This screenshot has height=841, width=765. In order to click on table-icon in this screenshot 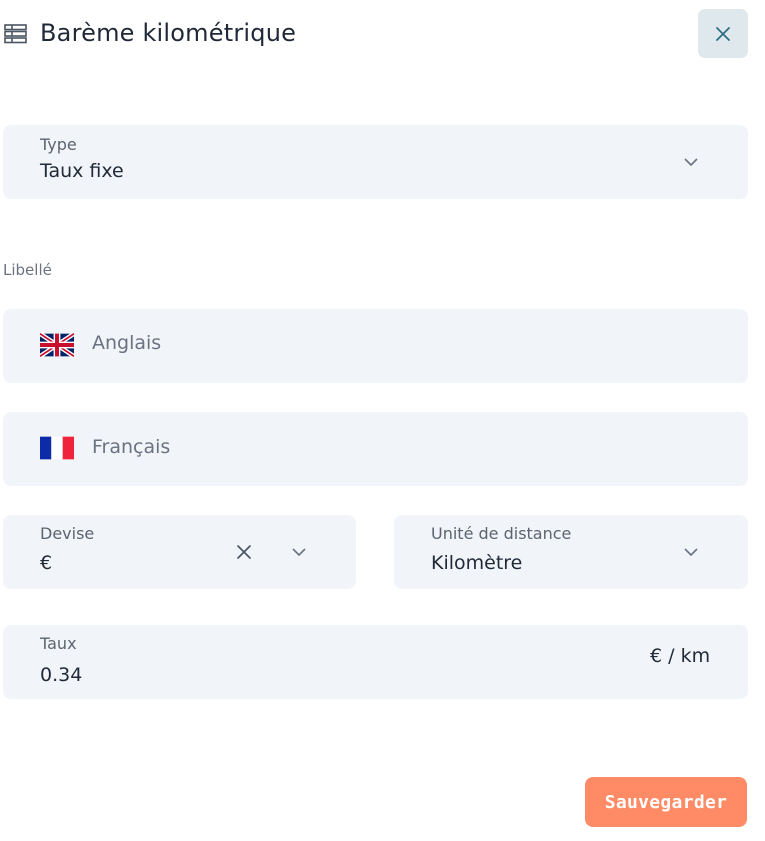, I will do `click(15, 34)`.